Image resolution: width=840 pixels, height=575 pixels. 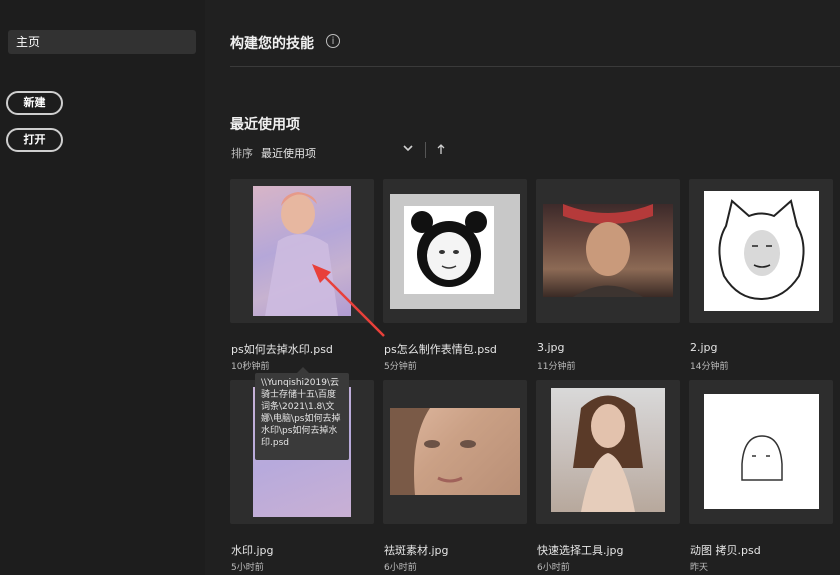 What do you see at coordinates (348, 300) in the screenshot?
I see `annotation-arrow-icon` at bounding box center [348, 300].